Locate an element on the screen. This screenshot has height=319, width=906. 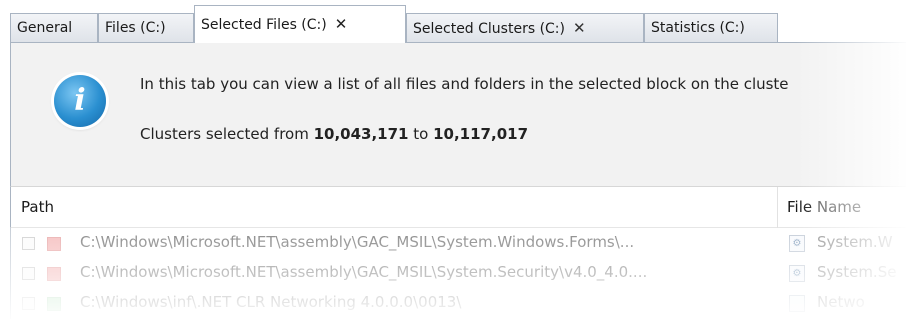
row-file-name: Netwo is located at coordinates (841, 302).